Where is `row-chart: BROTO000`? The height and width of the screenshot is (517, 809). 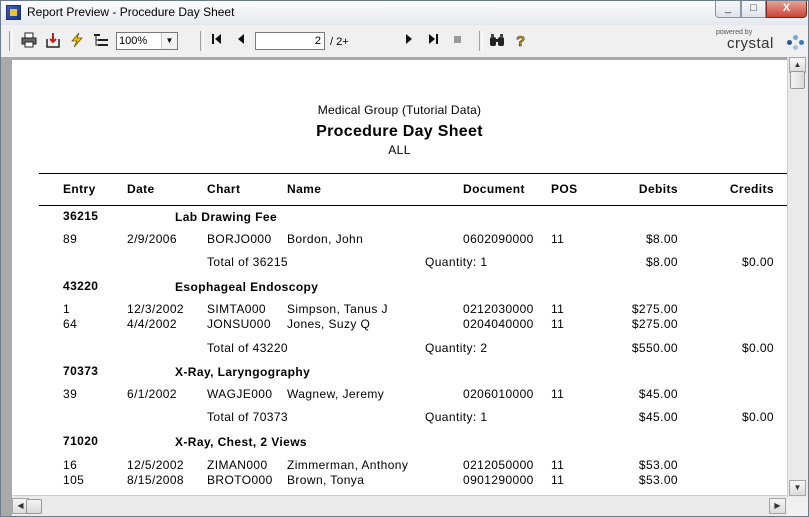 row-chart: BROTO000 is located at coordinates (240, 480).